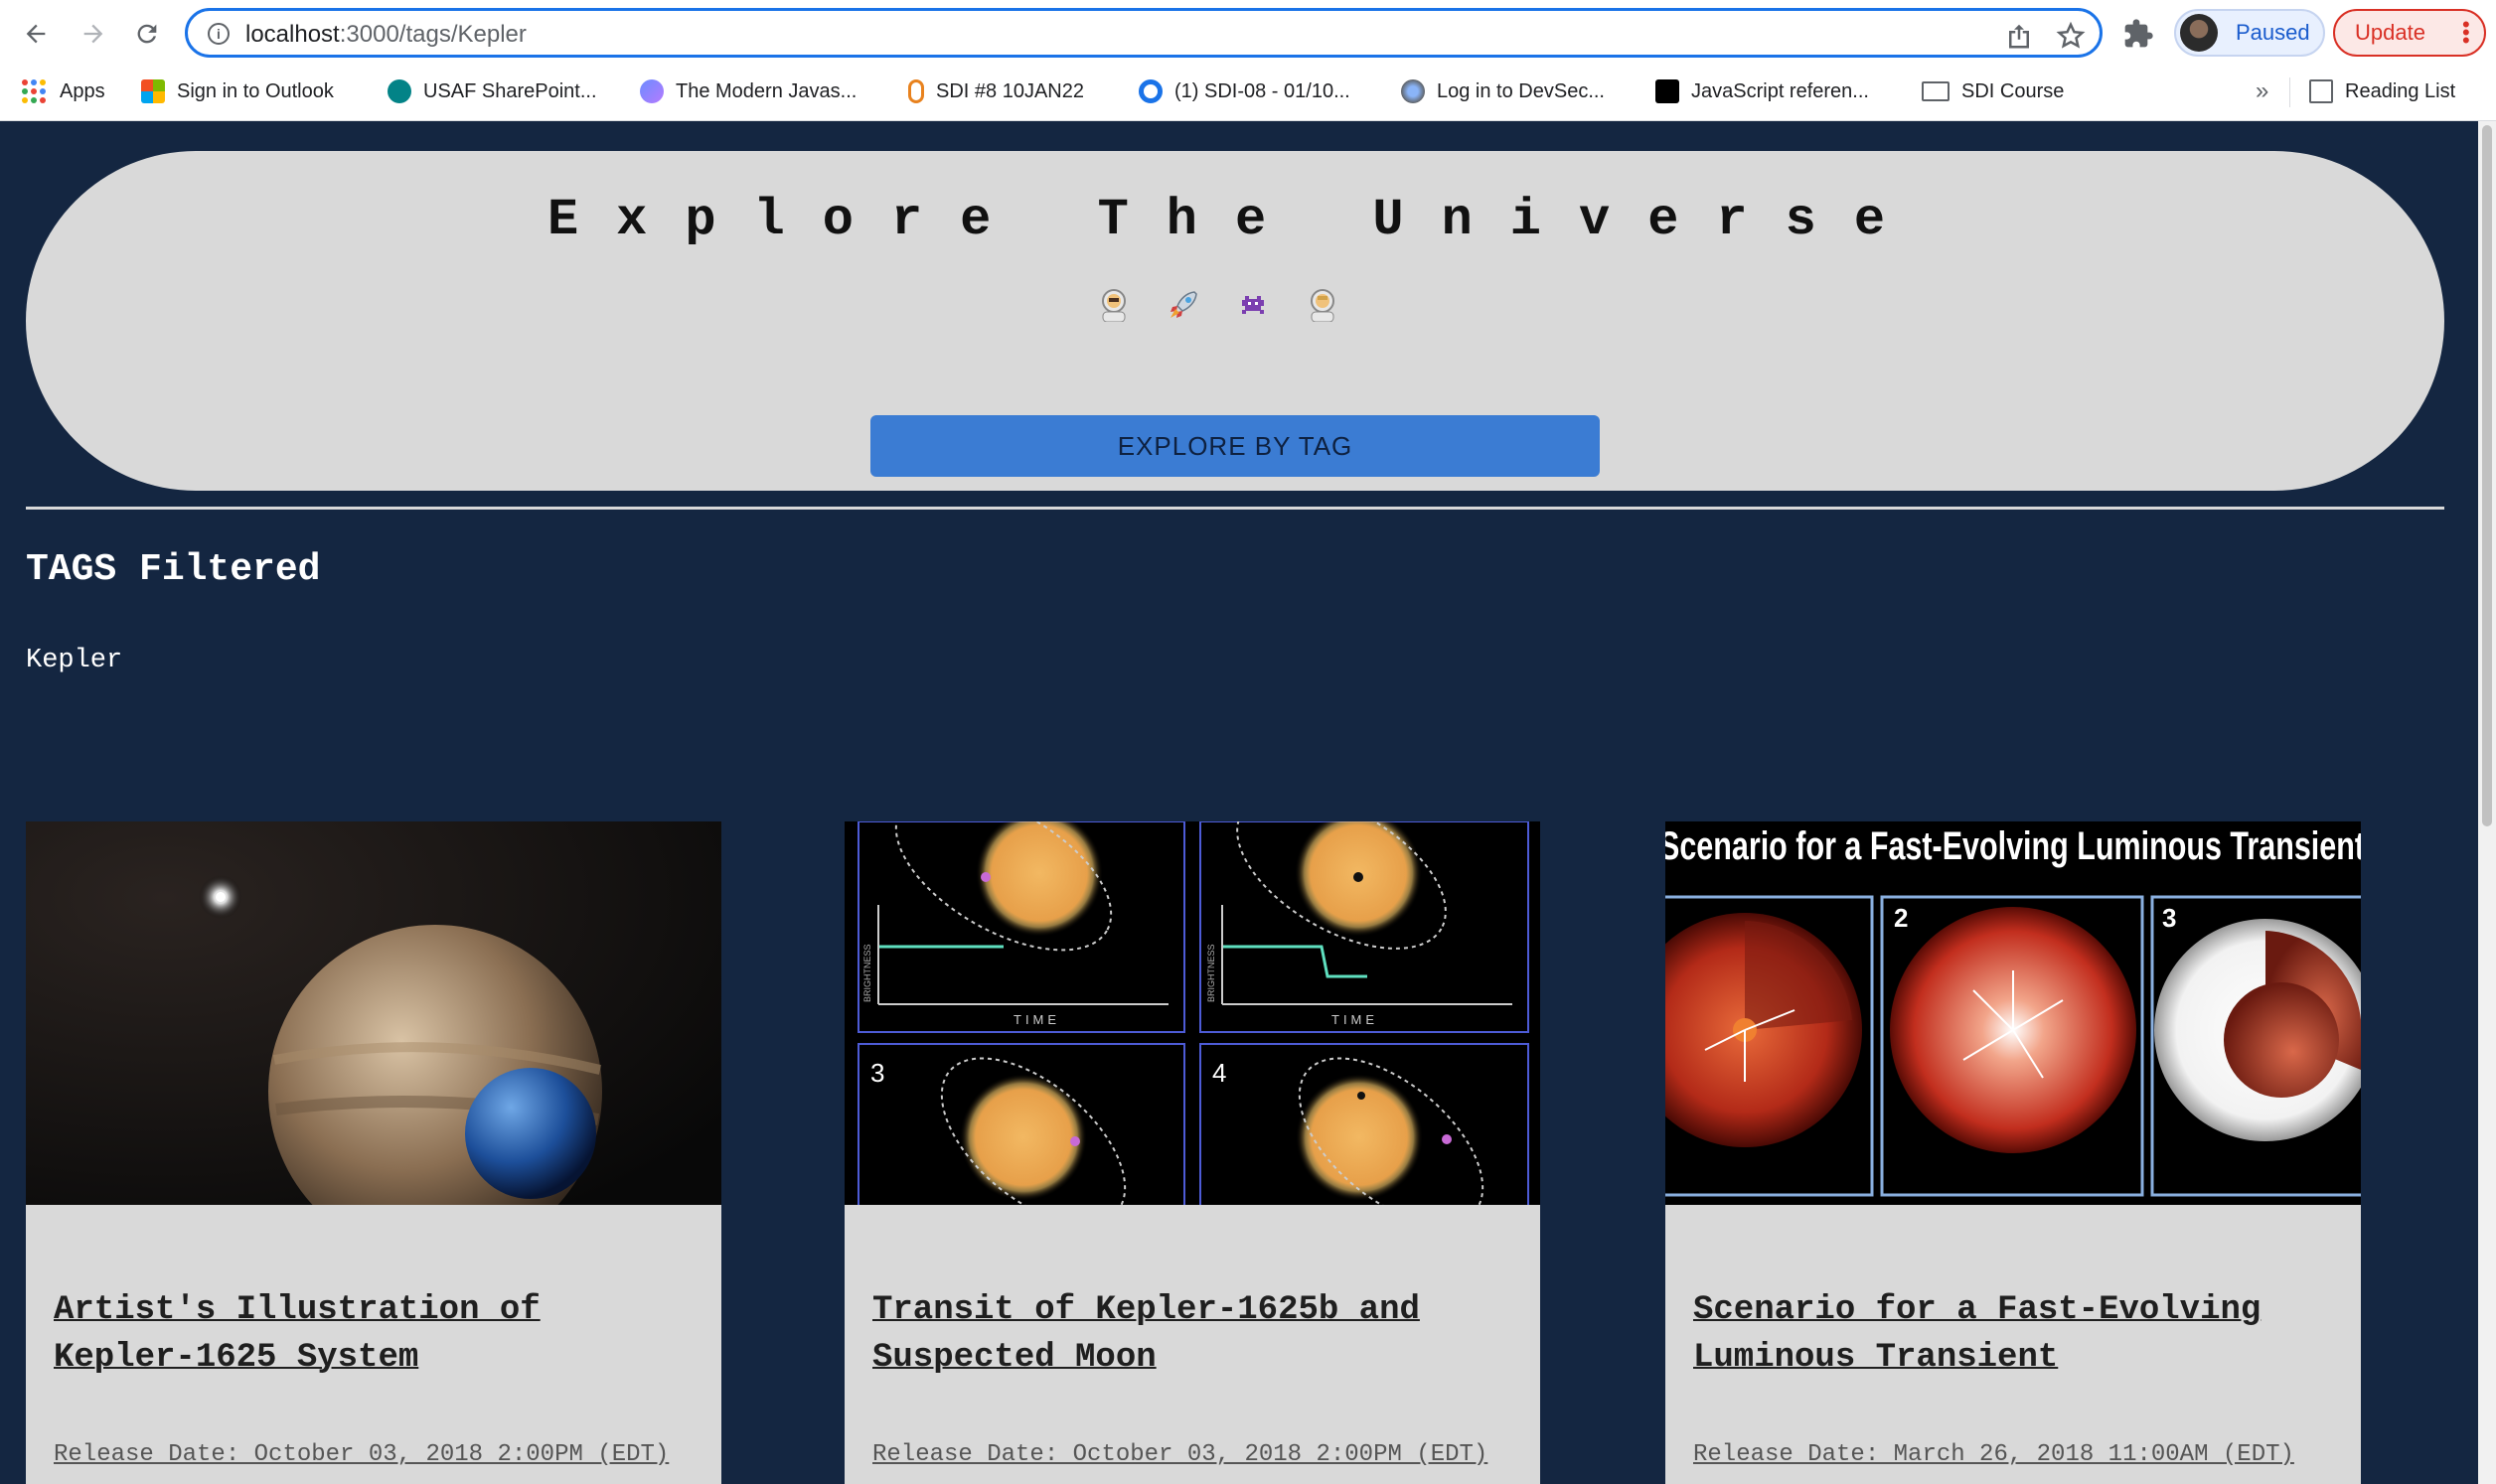 The image size is (2496, 1484). What do you see at coordinates (1253, 305) in the screenshot?
I see `alien-monster-icon` at bounding box center [1253, 305].